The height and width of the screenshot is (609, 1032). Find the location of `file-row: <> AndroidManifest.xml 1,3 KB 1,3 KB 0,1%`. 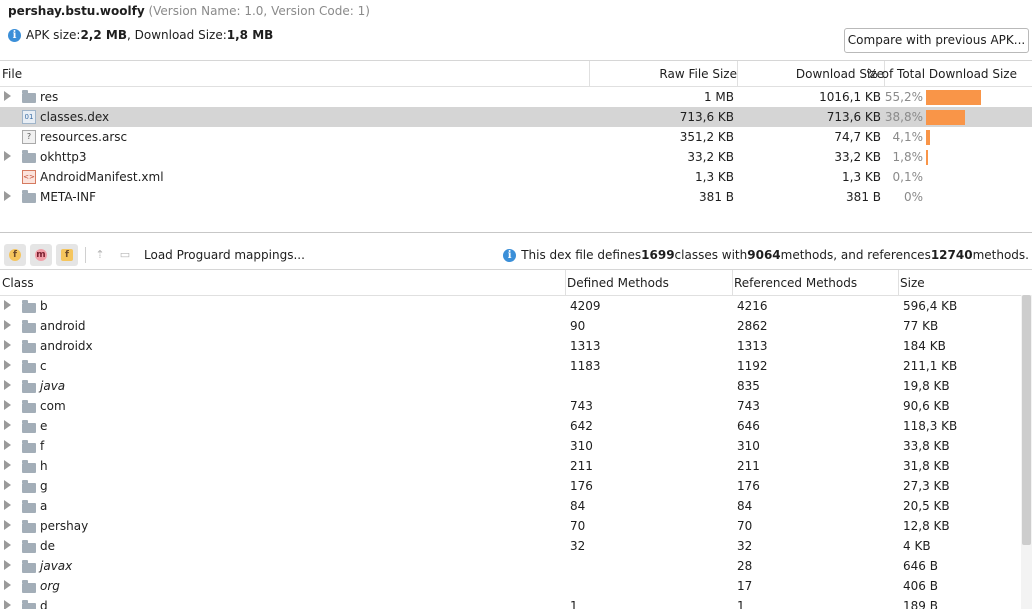

file-row: <> AndroidManifest.xml 1,3 KB 1,3 KB 0,1% is located at coordinates (516, 177).